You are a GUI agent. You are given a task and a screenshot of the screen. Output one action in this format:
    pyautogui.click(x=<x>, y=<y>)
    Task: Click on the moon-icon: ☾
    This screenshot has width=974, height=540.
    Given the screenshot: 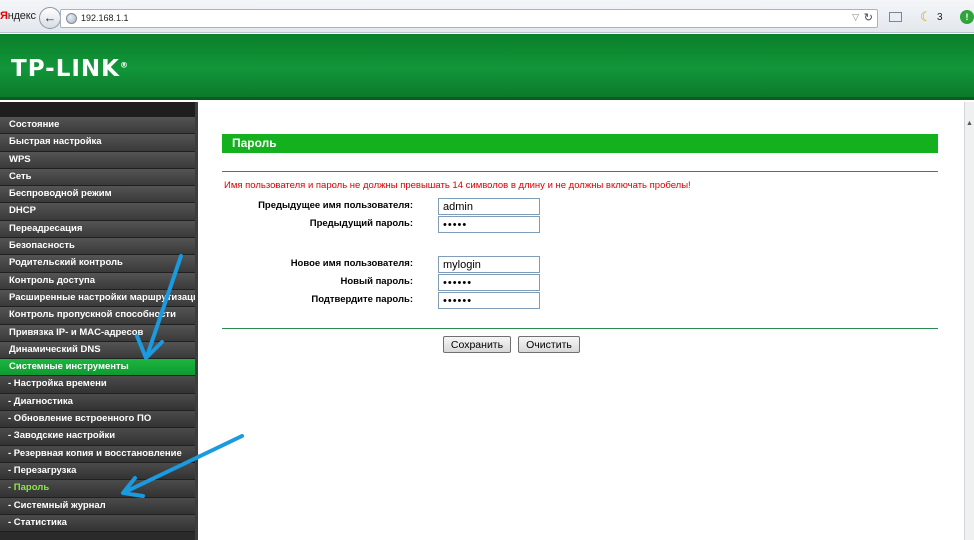 What is the action you would take?
    pyautogui.click(x=926, y=17)
    